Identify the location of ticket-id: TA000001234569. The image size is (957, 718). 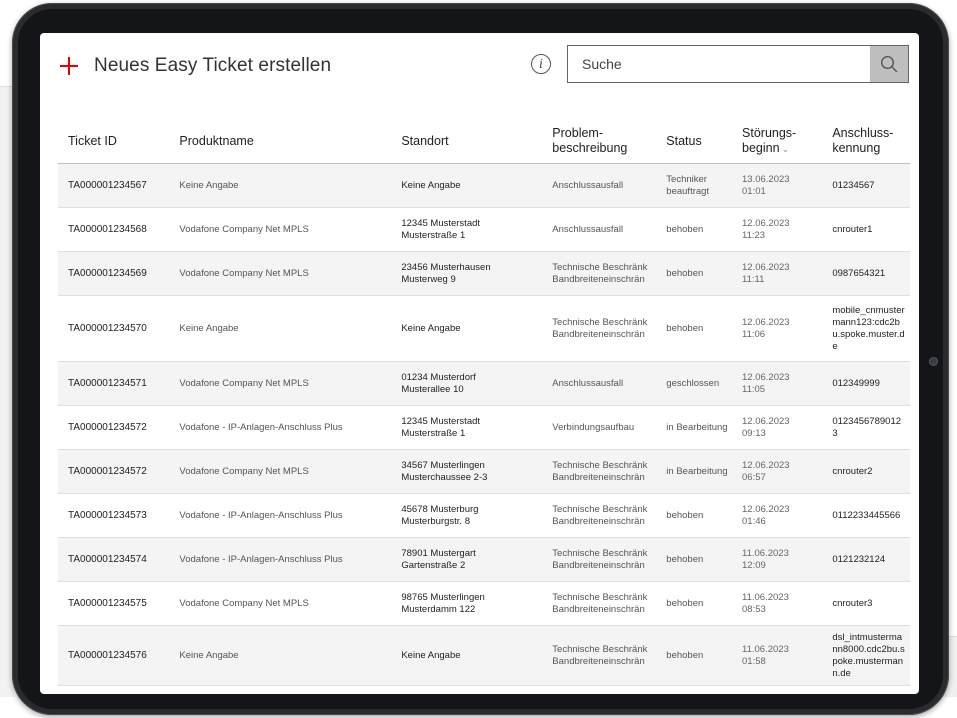
(107, 273).